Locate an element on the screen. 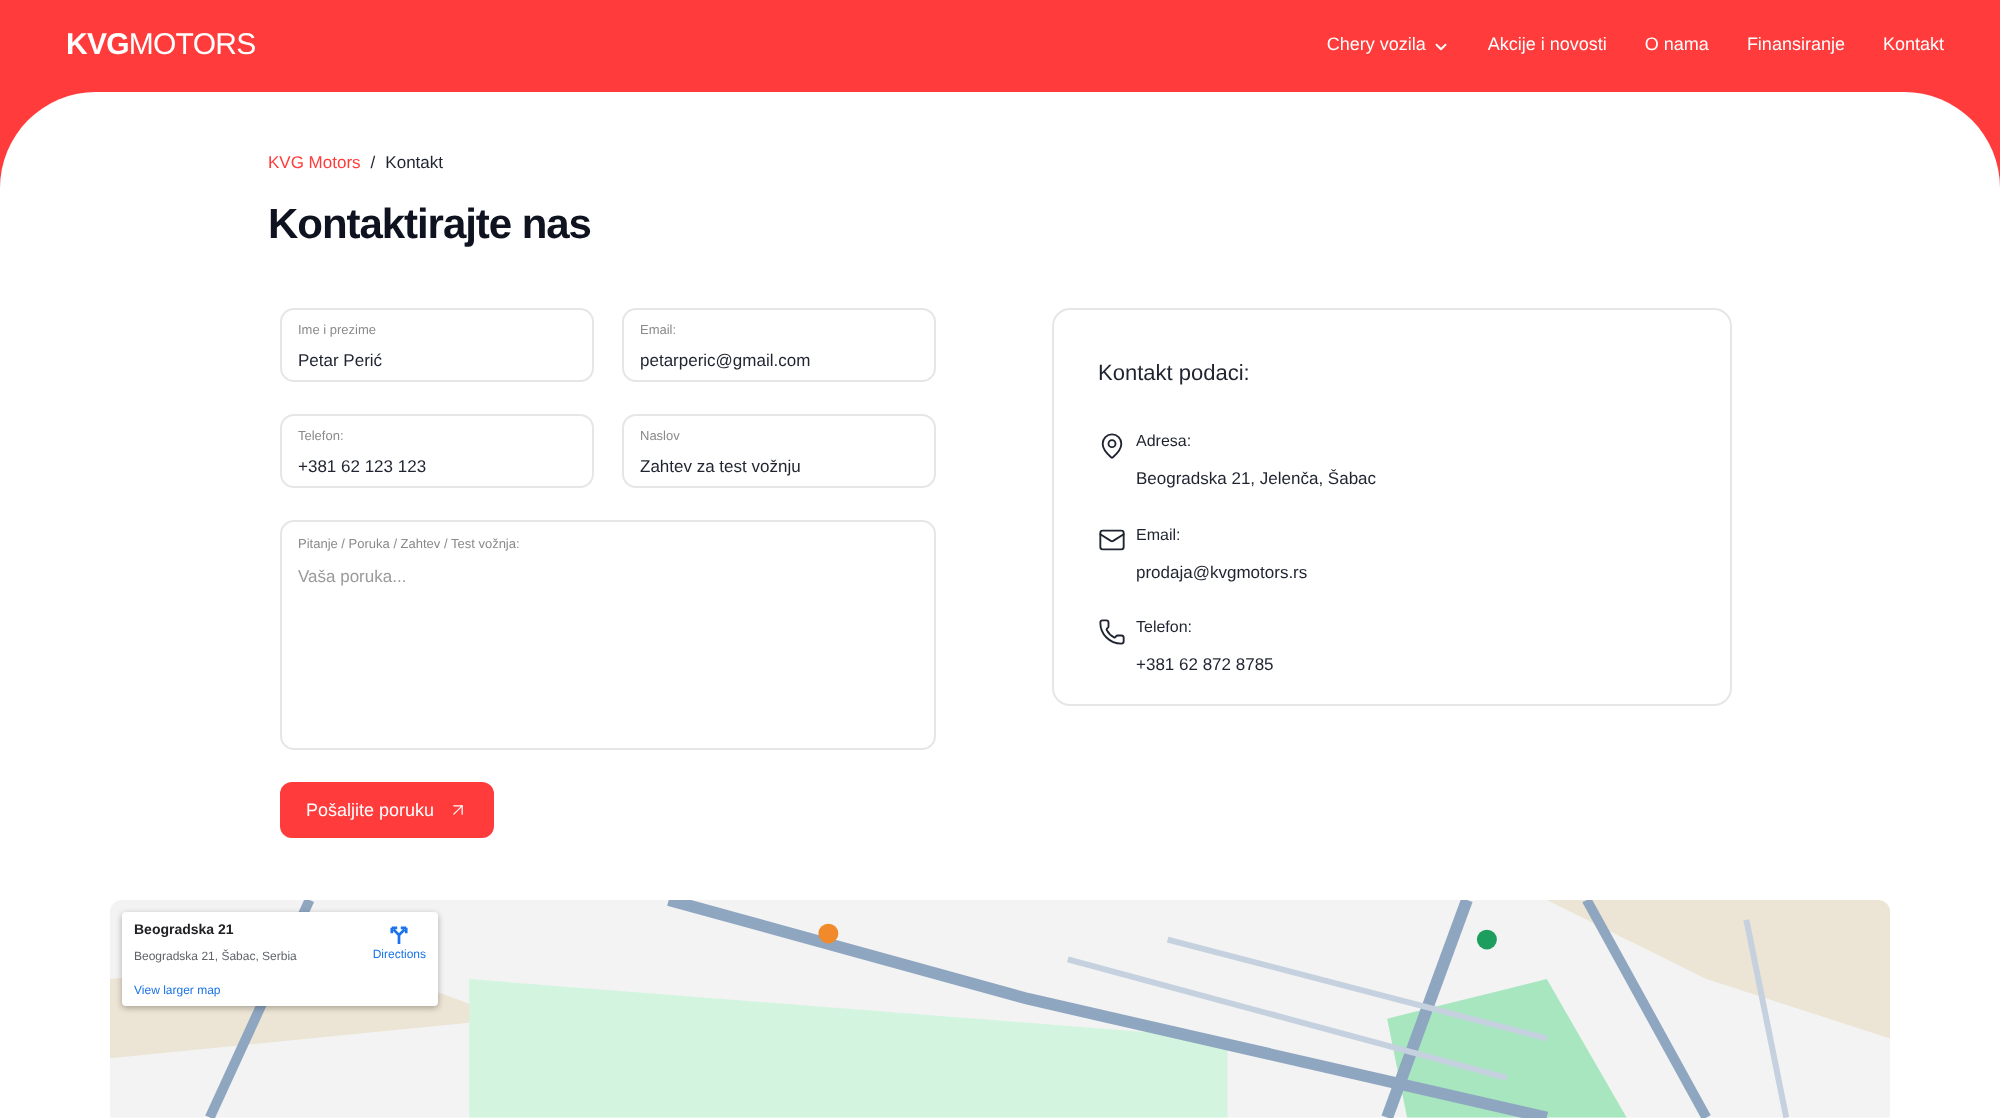 This screenshot has width=2000, height=1118. phone-icon is located at coordinates (1112, 632).